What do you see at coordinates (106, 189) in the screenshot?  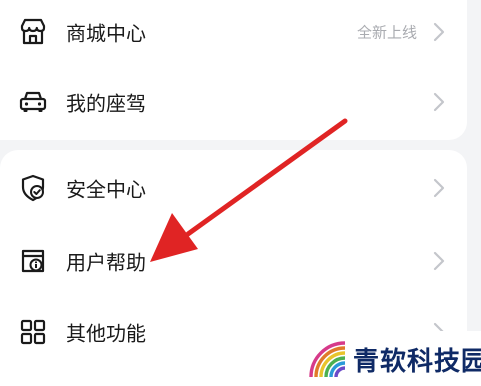 I see `menu-item-label: 安全中心` at bounding box center [106, 189].